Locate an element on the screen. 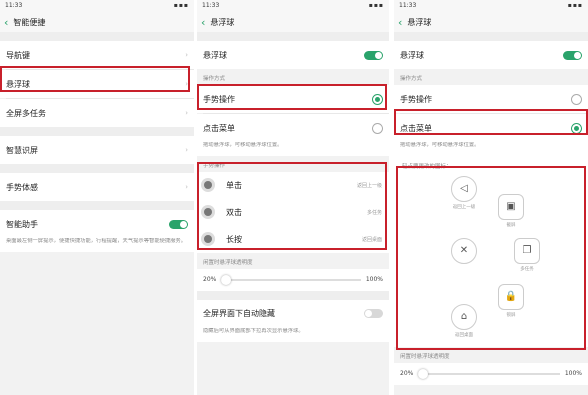  mode-description: 拖动悬浮球，可移动悬浮球位置。 is located at coordinates (293, 149).